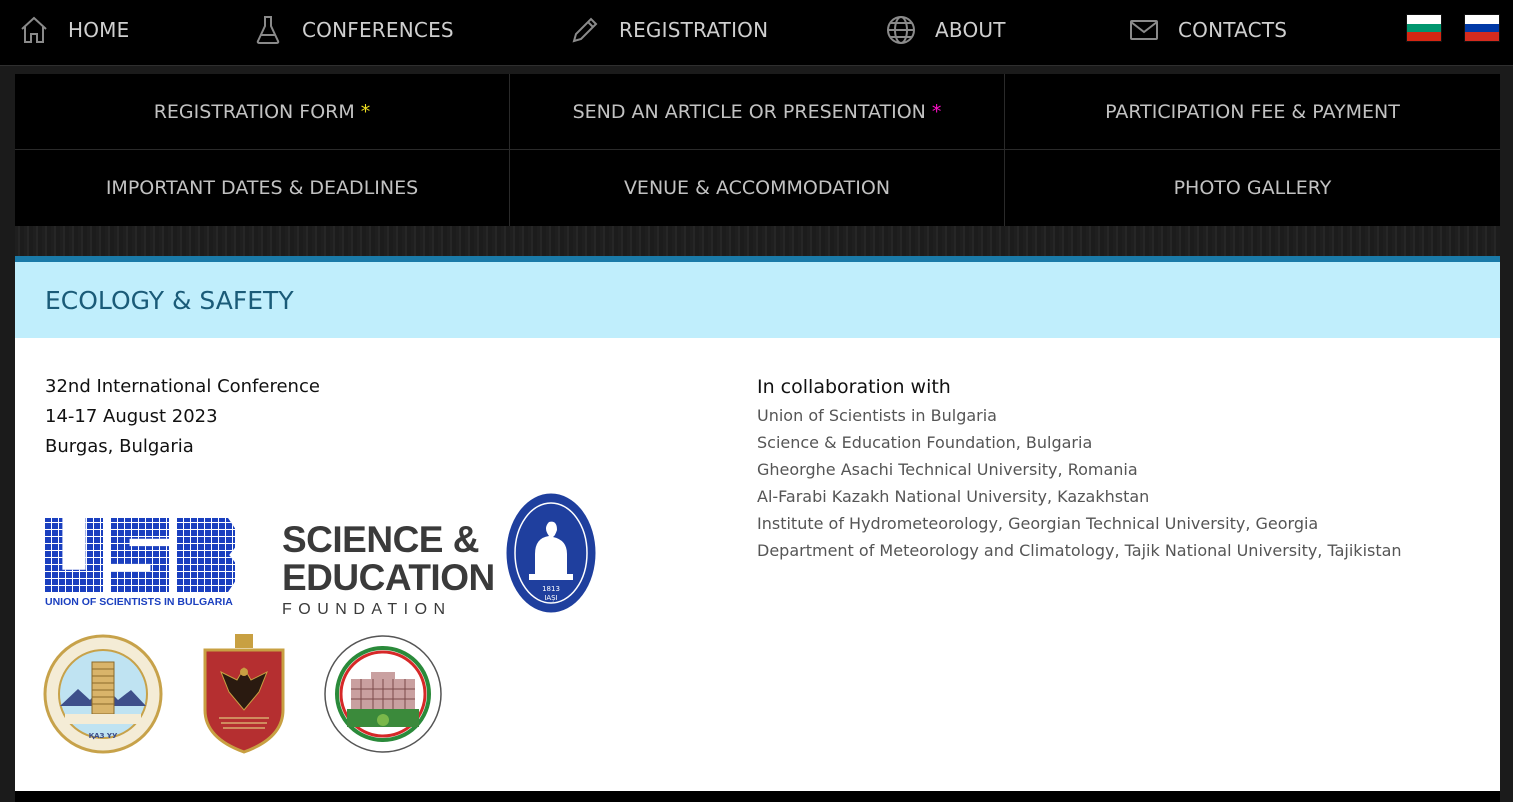 This screenshot has width=1513, height=802. Describe the element at coordinates (1144, 30) in the screenshot. I see `mail-icon` at that location.